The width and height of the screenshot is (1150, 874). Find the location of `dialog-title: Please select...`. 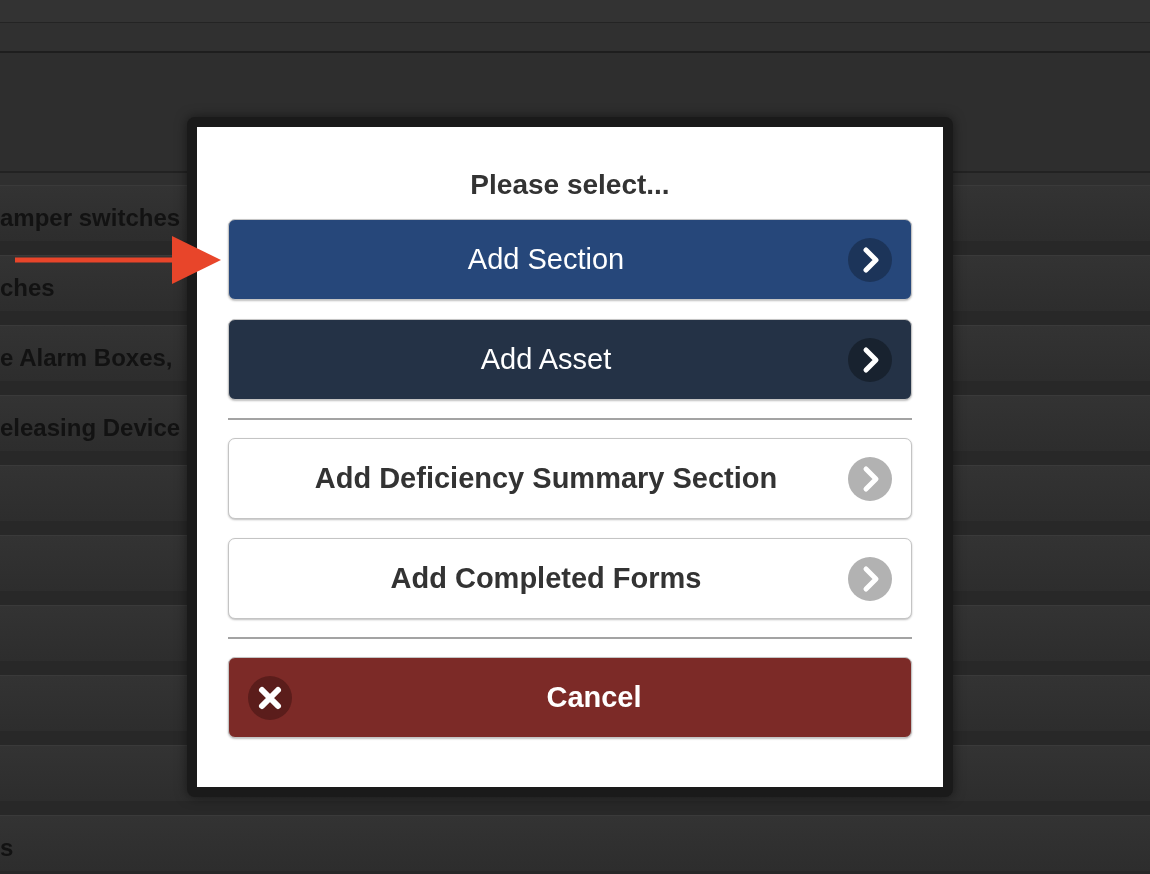

dialog-title: Please select... is located at coordinates (570, 185).